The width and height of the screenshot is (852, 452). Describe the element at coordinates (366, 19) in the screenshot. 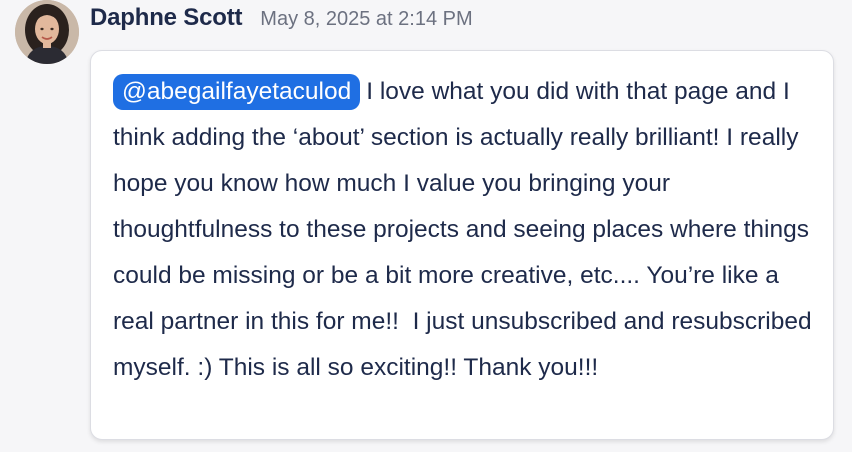

I see `message-timestamp: May 8, 2025 at 2:14 PM` at that location.